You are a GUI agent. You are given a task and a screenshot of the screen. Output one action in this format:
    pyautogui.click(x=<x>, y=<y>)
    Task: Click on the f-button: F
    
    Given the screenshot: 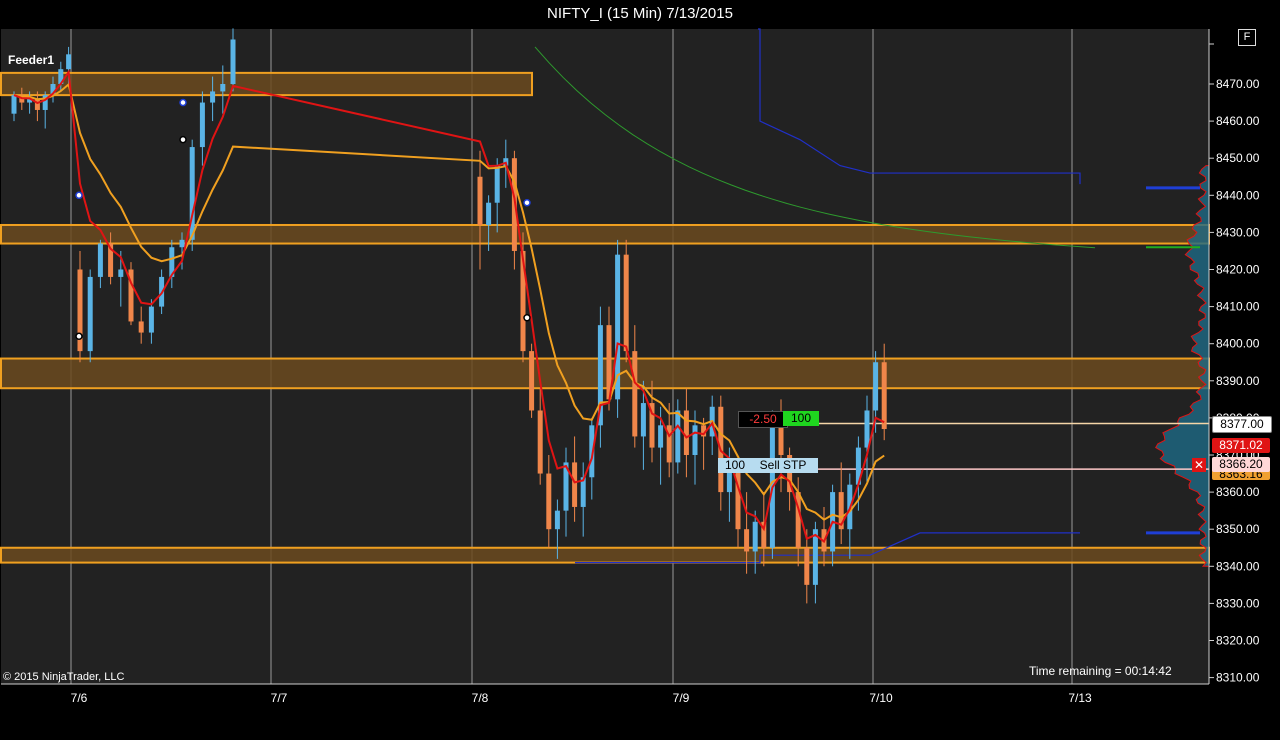 What is the action you would take?
    pyautogui.click(x=1247, y=37)
    